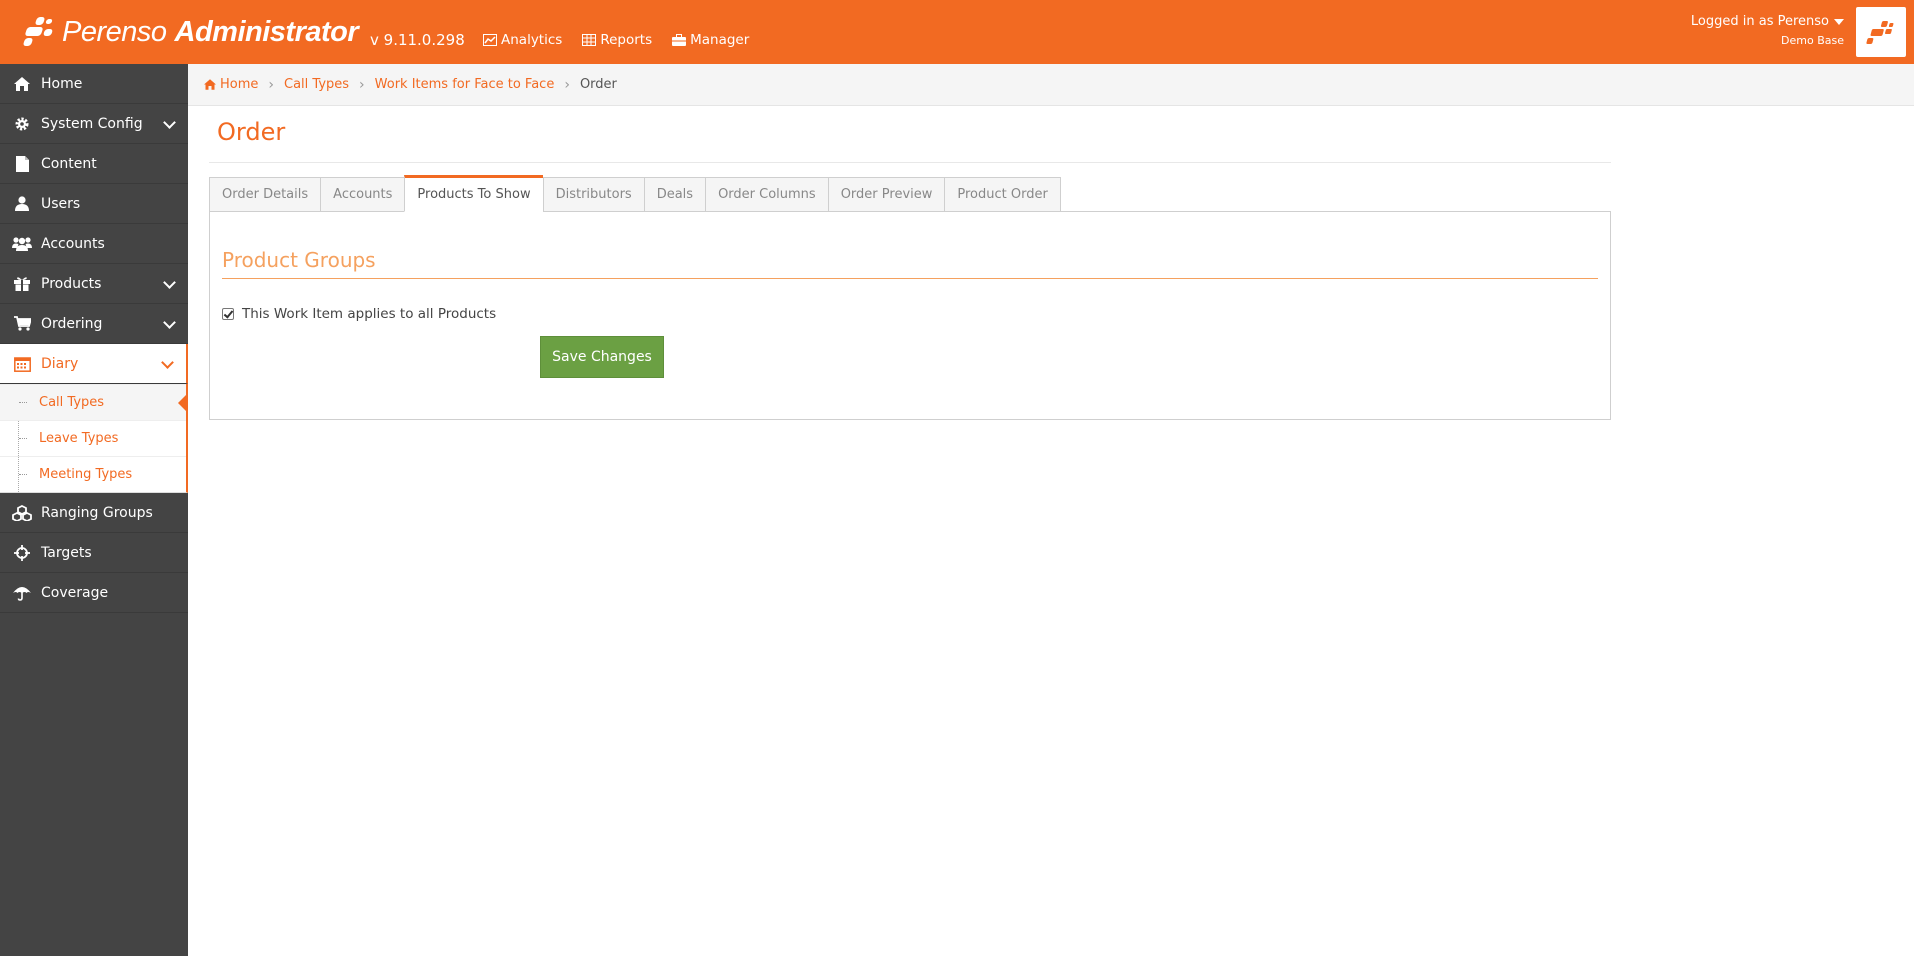  I want to click on sidebar-item-label: Content, so click(69, 163).